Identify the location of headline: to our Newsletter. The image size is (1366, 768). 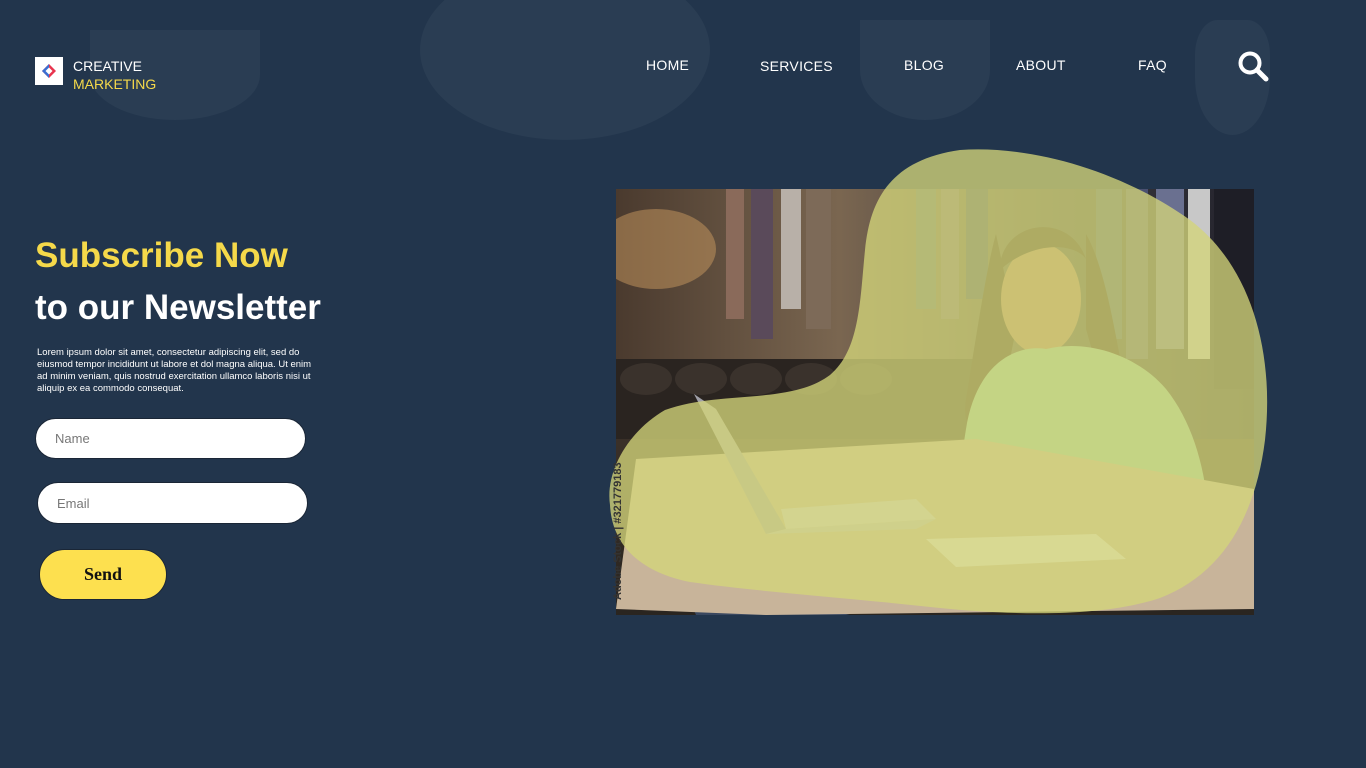
(178, 307).